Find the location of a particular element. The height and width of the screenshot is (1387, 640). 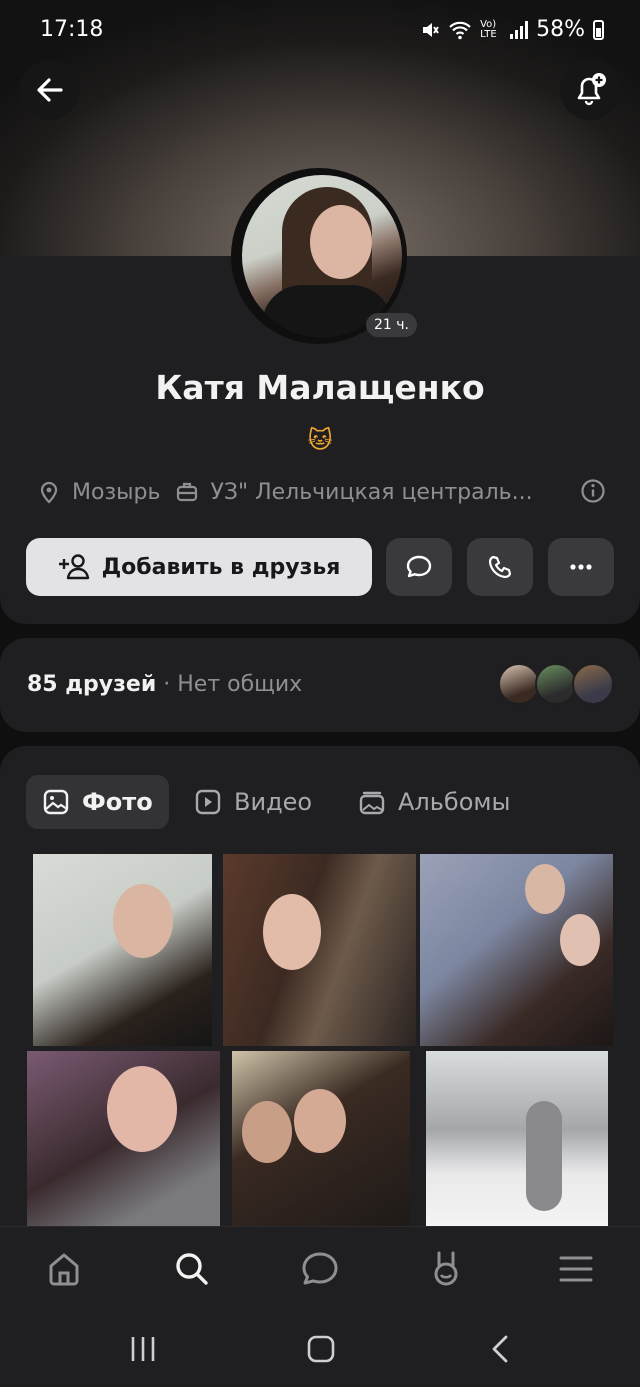

back-button is located at coordinates (50, 90).